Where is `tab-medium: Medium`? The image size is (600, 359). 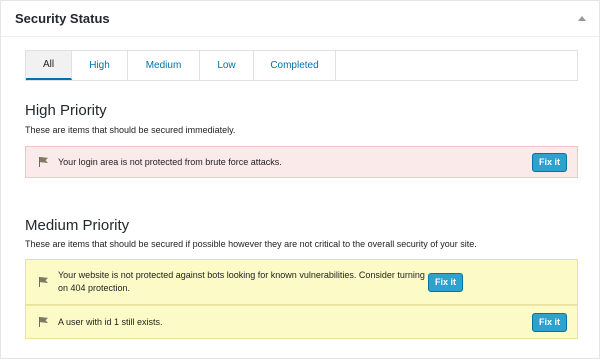
tab-medium: Medium is located at coordinates (164, 65).